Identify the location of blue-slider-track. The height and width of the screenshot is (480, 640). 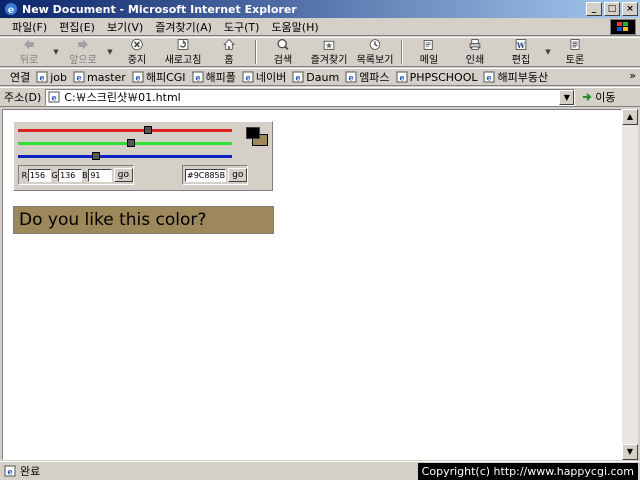
(125, 156).